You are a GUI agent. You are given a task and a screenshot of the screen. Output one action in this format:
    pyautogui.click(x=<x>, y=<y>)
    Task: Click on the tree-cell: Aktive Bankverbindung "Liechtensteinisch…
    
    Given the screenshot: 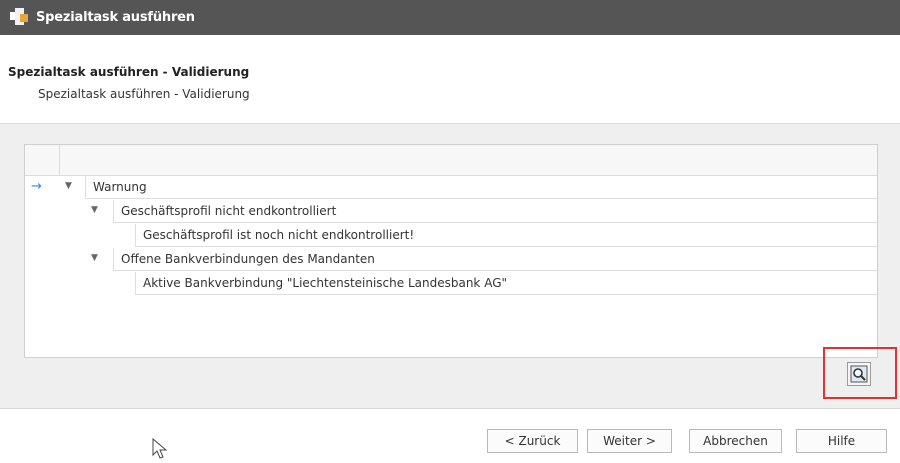 What is the action you would take?
    pyautogui.click(x=506, y=283)
    